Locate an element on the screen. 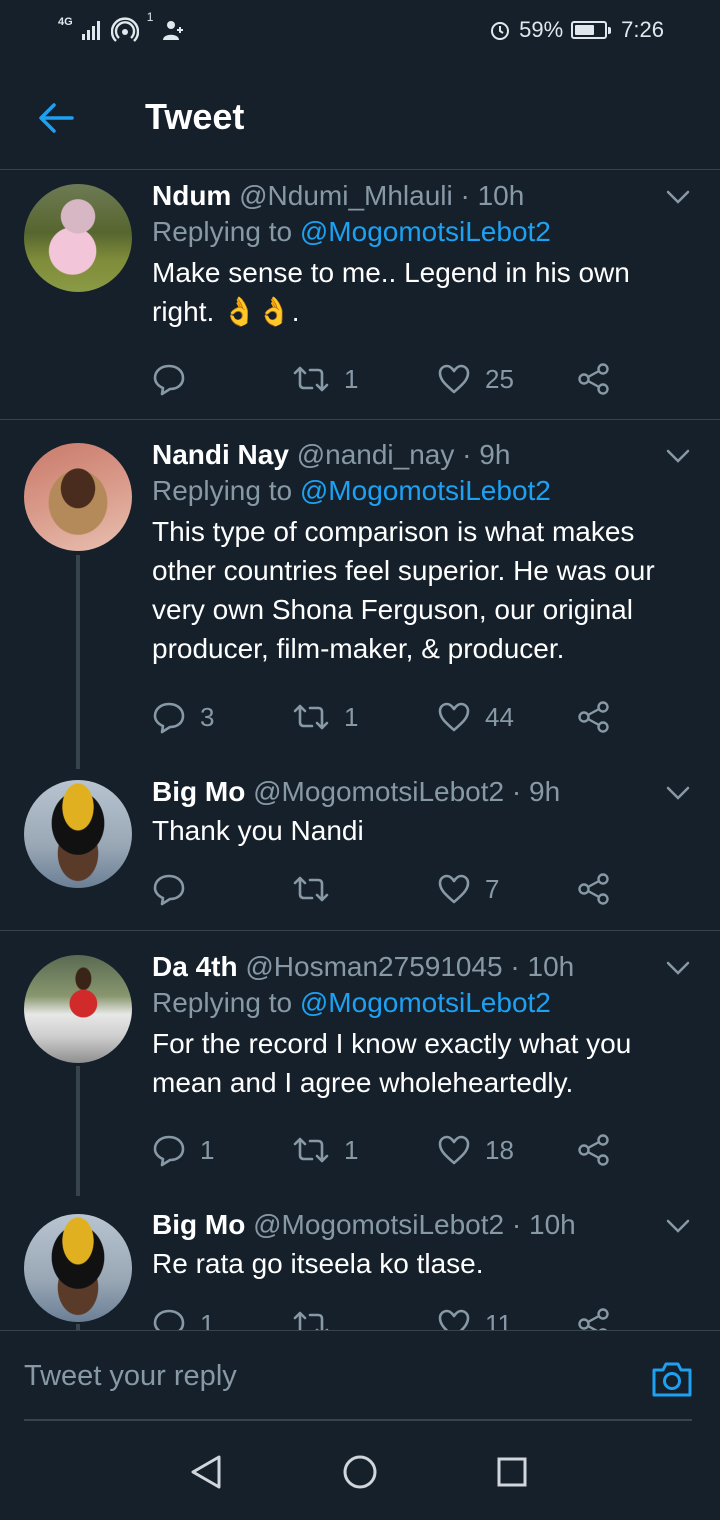 The width and height of the screenshot is (720, 1520). tweet-text: Thank you Nandi is located at coordinates (258, 830).